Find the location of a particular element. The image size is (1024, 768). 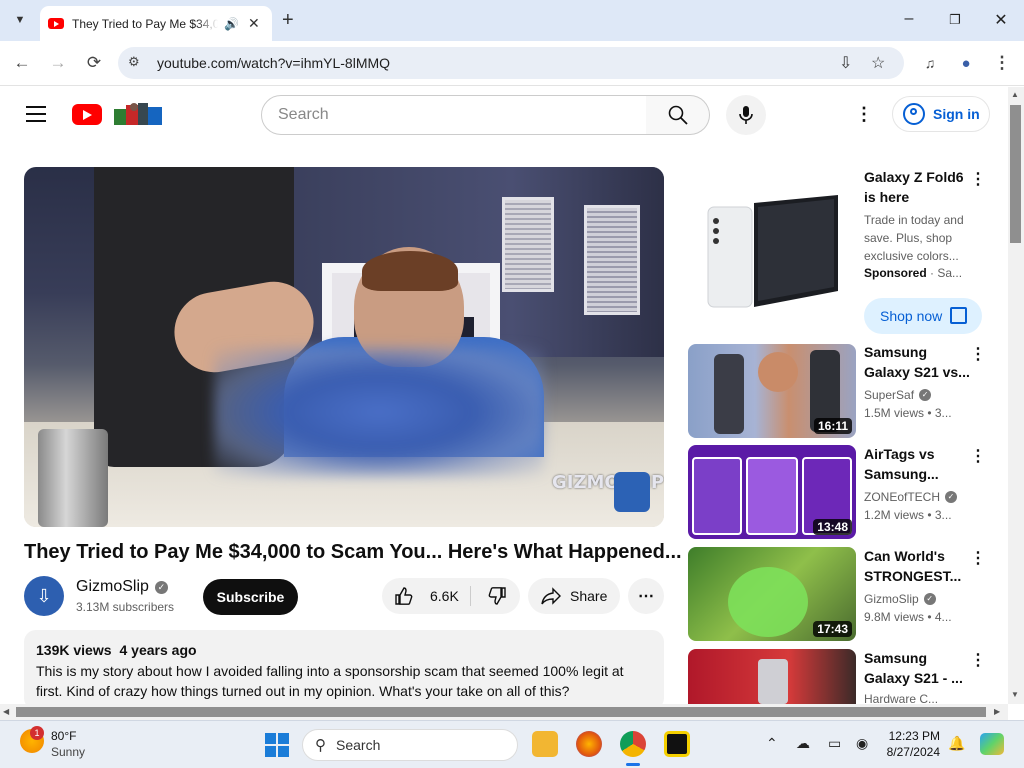

scene-window-blind is located at coordinates (612, 260).